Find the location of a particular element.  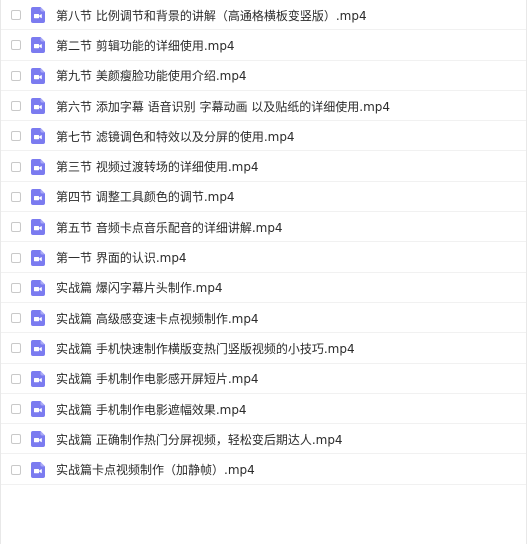

file-name: 实战篇 正确制作热门分屏视频，轻松变后期达人.mp4 is located at coordinates (199, 439).